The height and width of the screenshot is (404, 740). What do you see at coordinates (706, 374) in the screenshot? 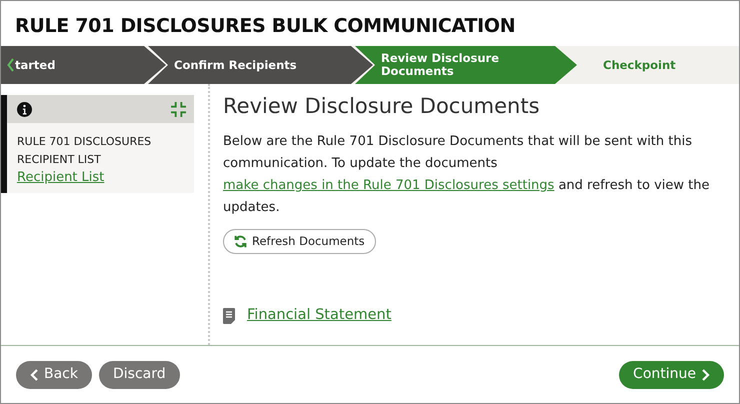
I see `chevron-right-icon` at bounding box center [706, 374].